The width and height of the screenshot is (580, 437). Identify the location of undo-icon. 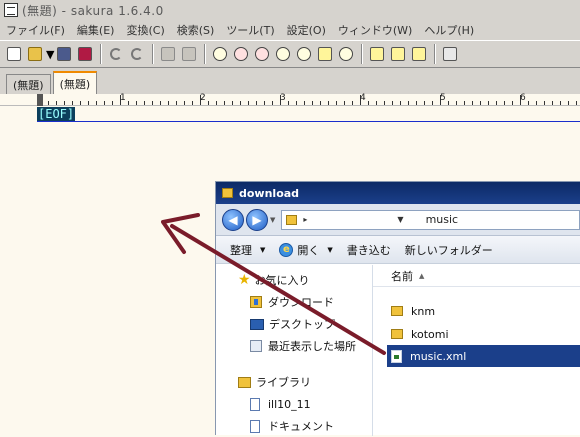
(116, 54).